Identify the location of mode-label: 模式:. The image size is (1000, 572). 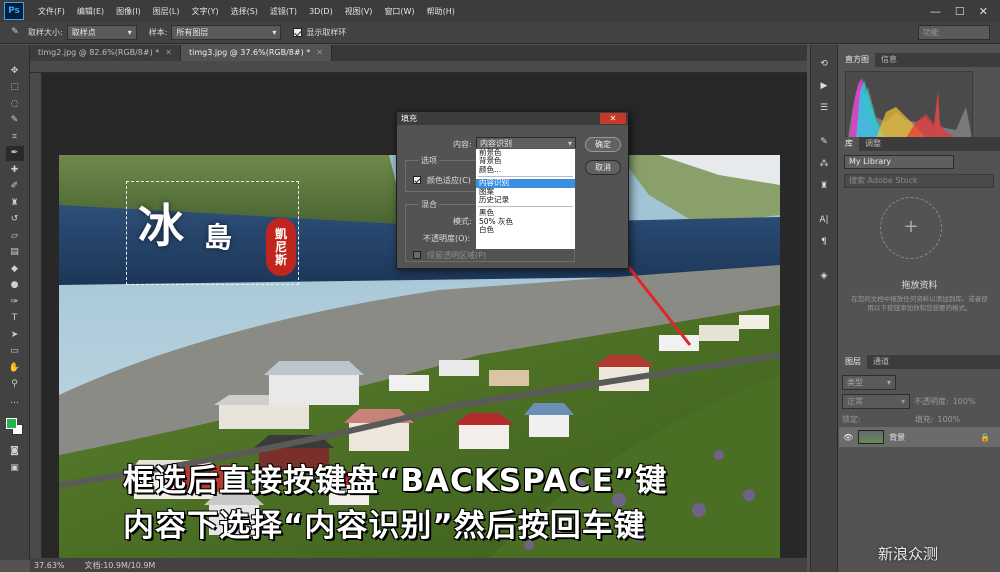
(462, 221).